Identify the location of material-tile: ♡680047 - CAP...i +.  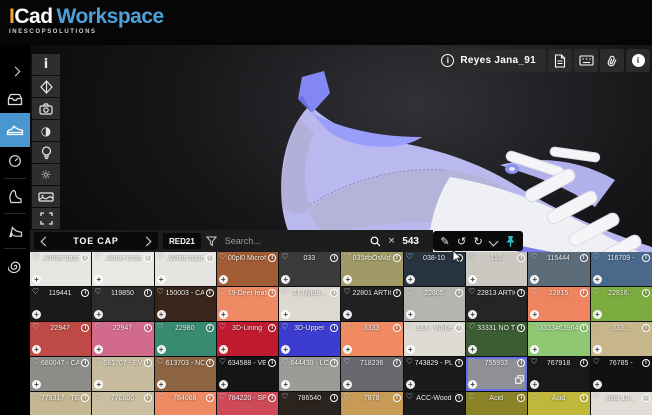
(61, 374).